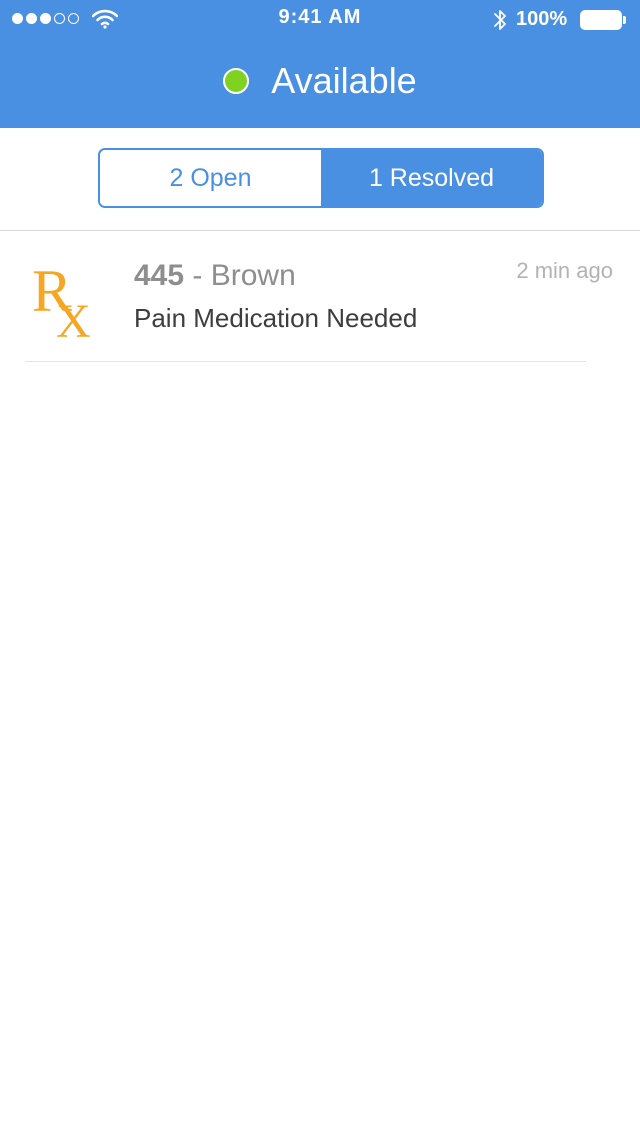  Describe the element at coordinates (236, 81) in the screenshot. I see `status-indicator-icon` at that location.